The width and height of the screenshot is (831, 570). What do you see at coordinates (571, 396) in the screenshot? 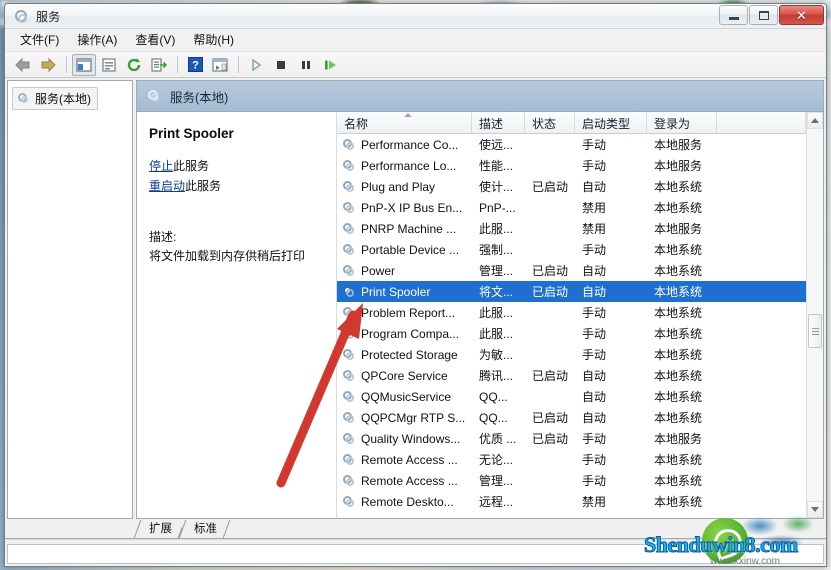
I see `table-row: QQMusicService QQ... 自动 本地系统` at bounding box center [571, 396].